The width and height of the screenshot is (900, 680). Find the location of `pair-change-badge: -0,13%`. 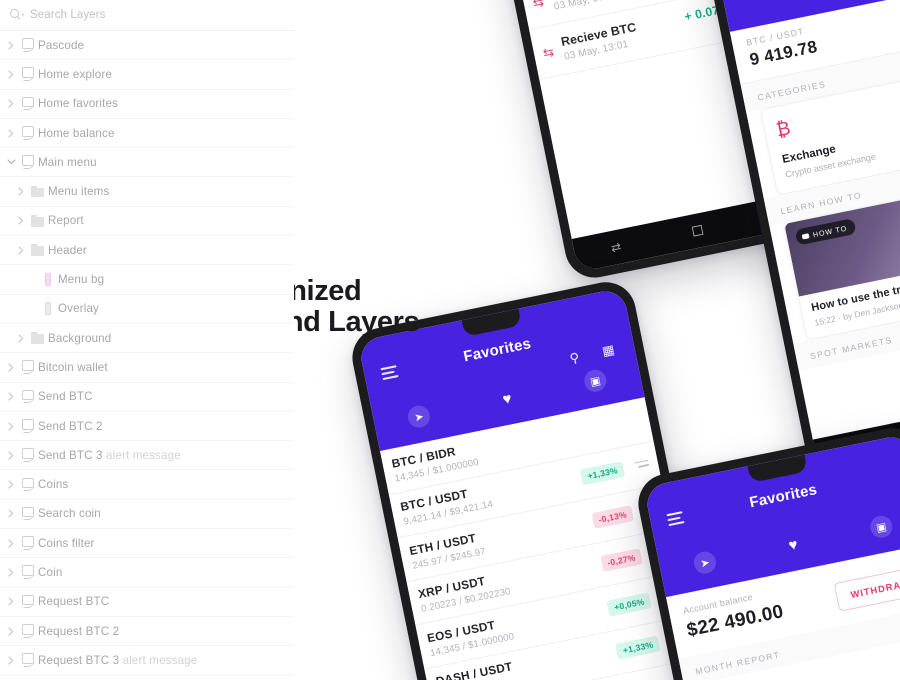

pair-change-badge: -0,13% is located at coordinates (612, 516).